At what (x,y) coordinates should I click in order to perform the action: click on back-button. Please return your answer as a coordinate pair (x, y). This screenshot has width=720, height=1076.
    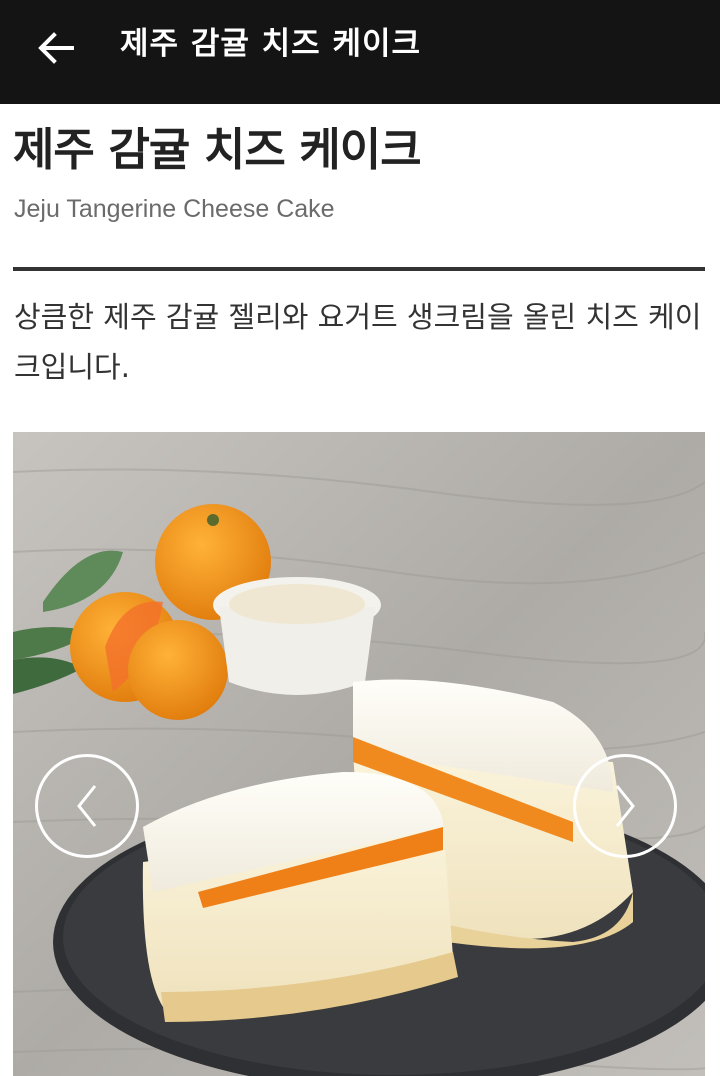
    Looking at the image, I should click on (56, 48).